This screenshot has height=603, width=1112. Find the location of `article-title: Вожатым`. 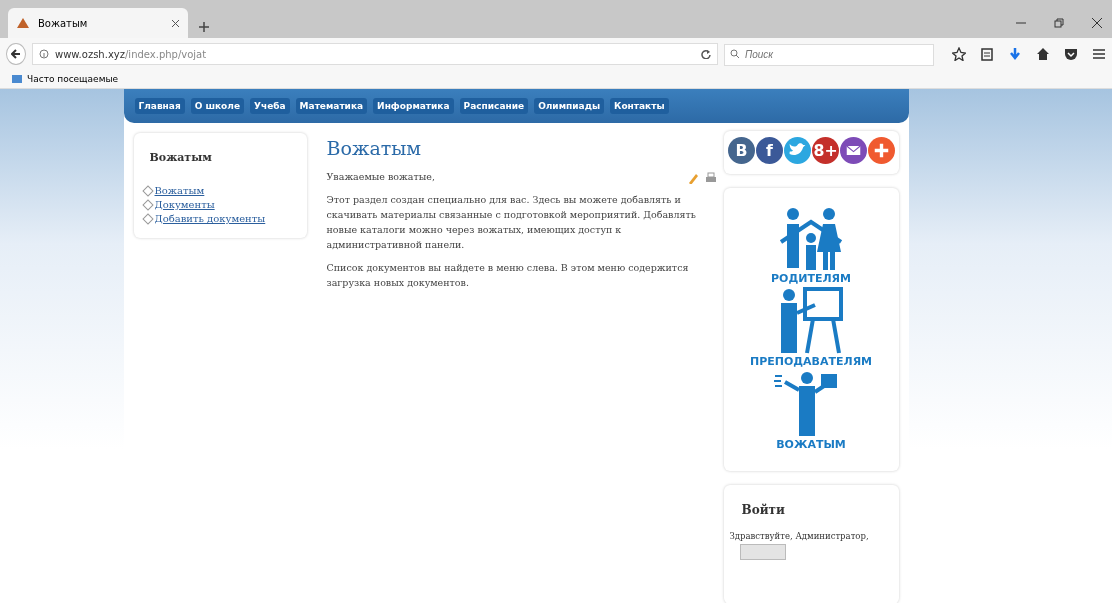

article-title: Вожатым is located at coordinates (374, 148).